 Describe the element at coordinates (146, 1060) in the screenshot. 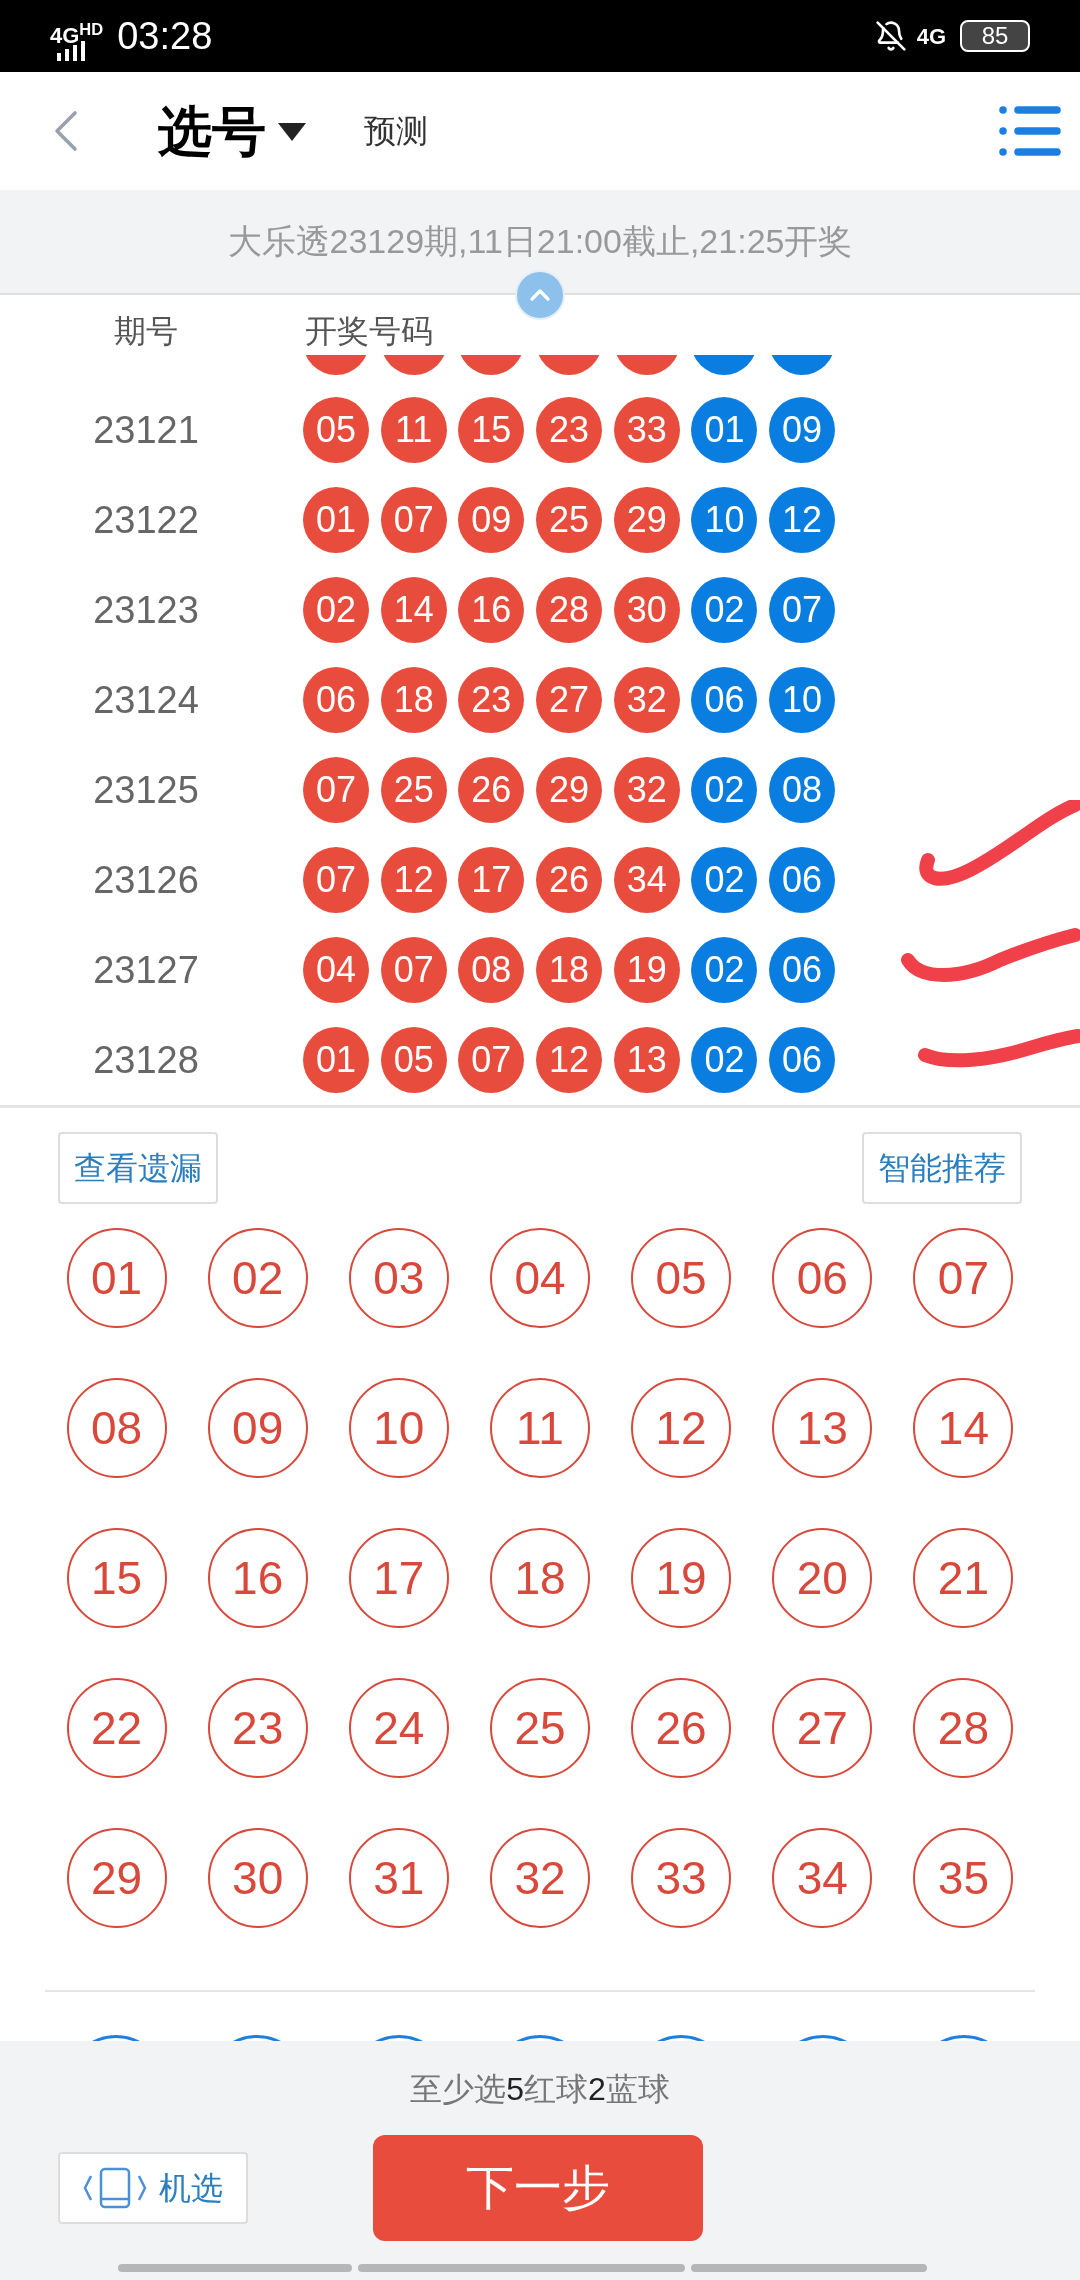

I see `issue-number: 23128` at that location.